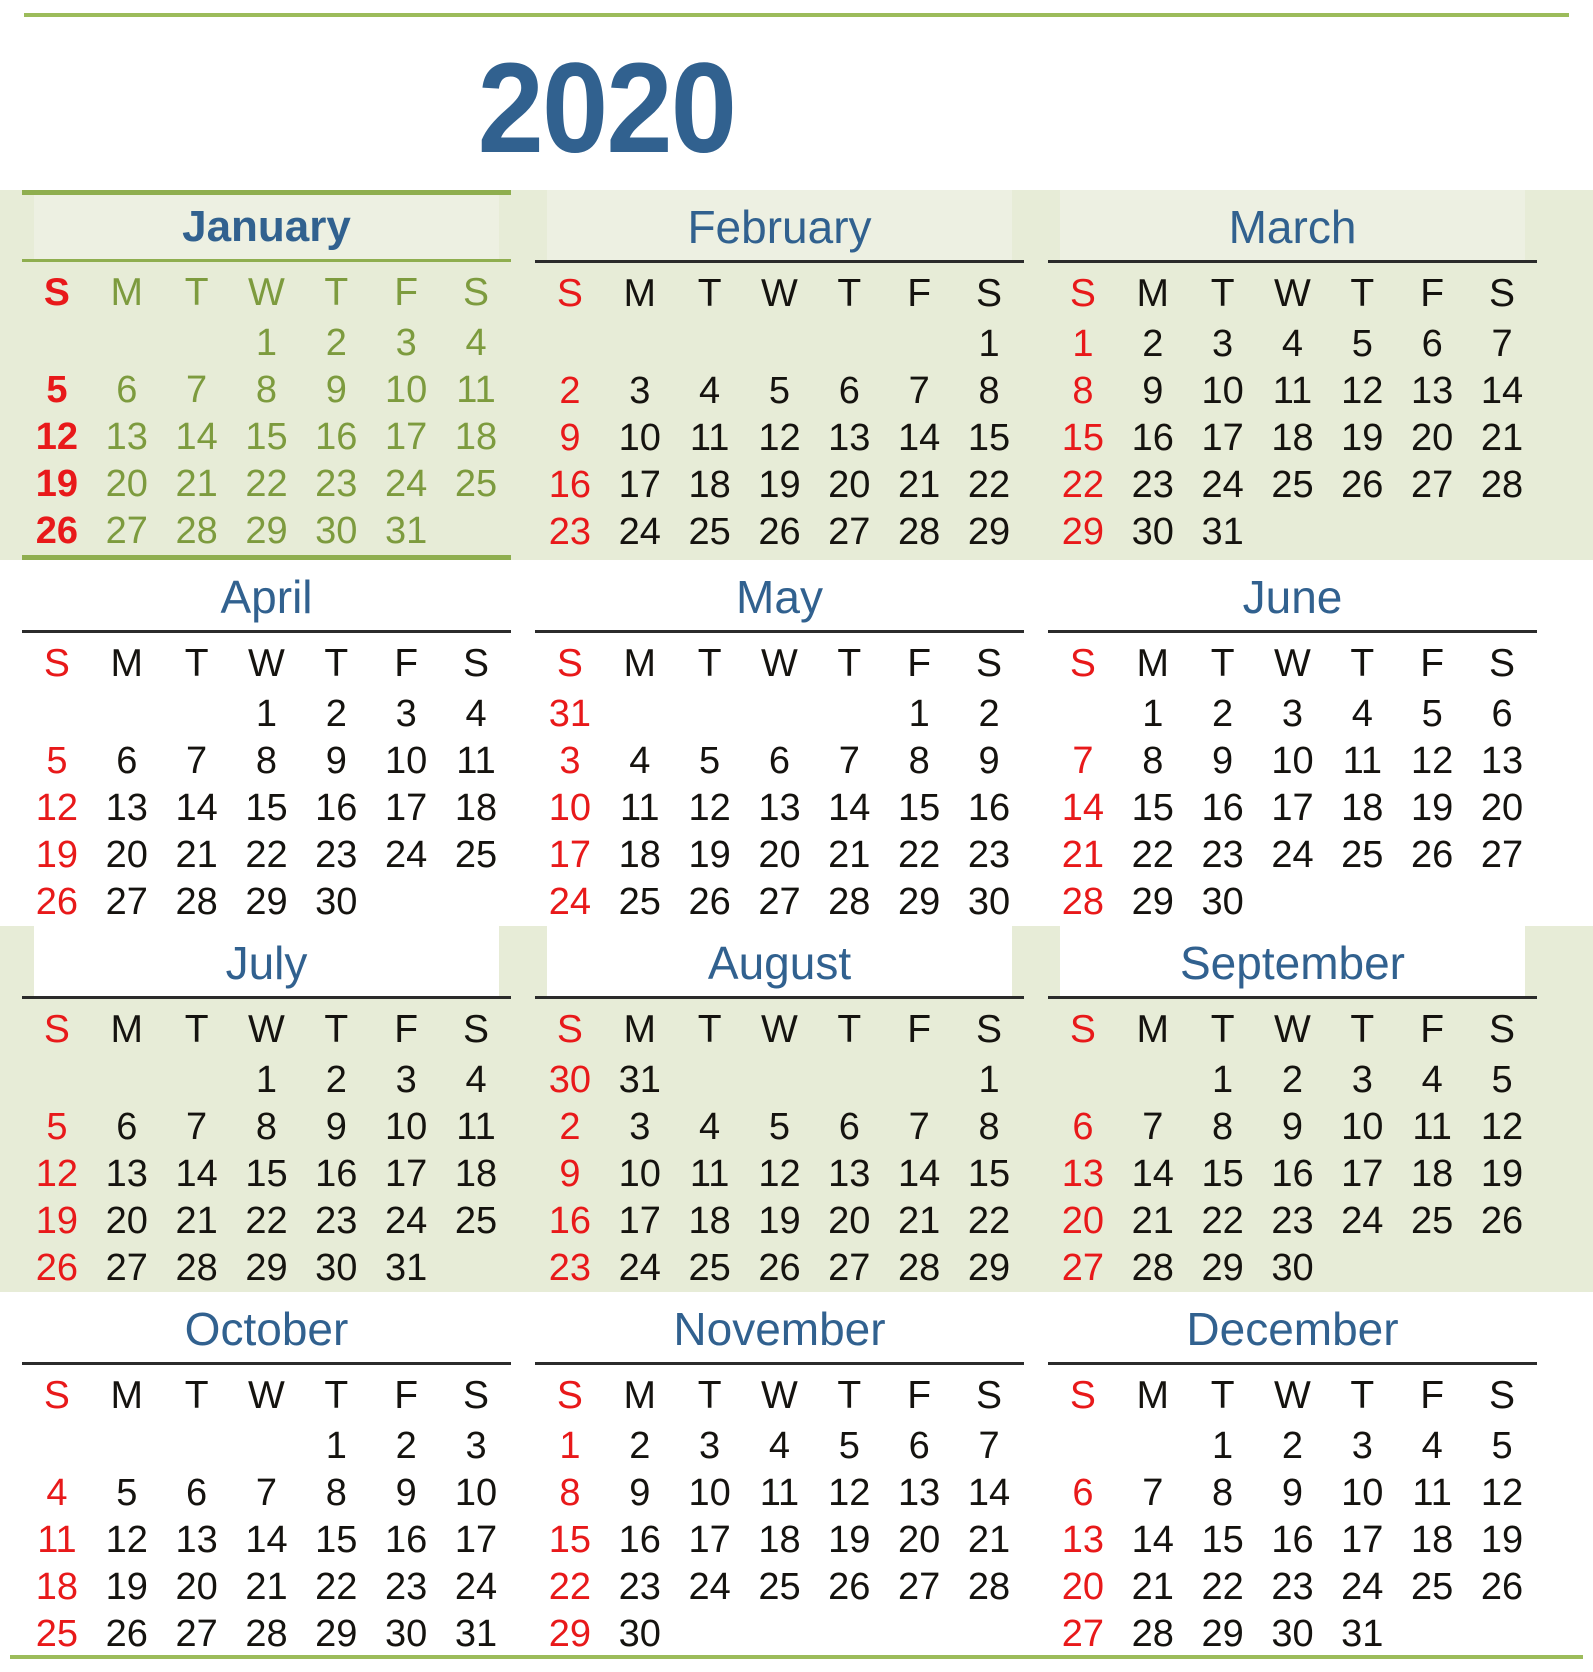 The height and width of the screenshot is (1672, 1593). Describe the element at coordinates (570, 391) in the screenshot. I see `day-cell: 2` at that location.